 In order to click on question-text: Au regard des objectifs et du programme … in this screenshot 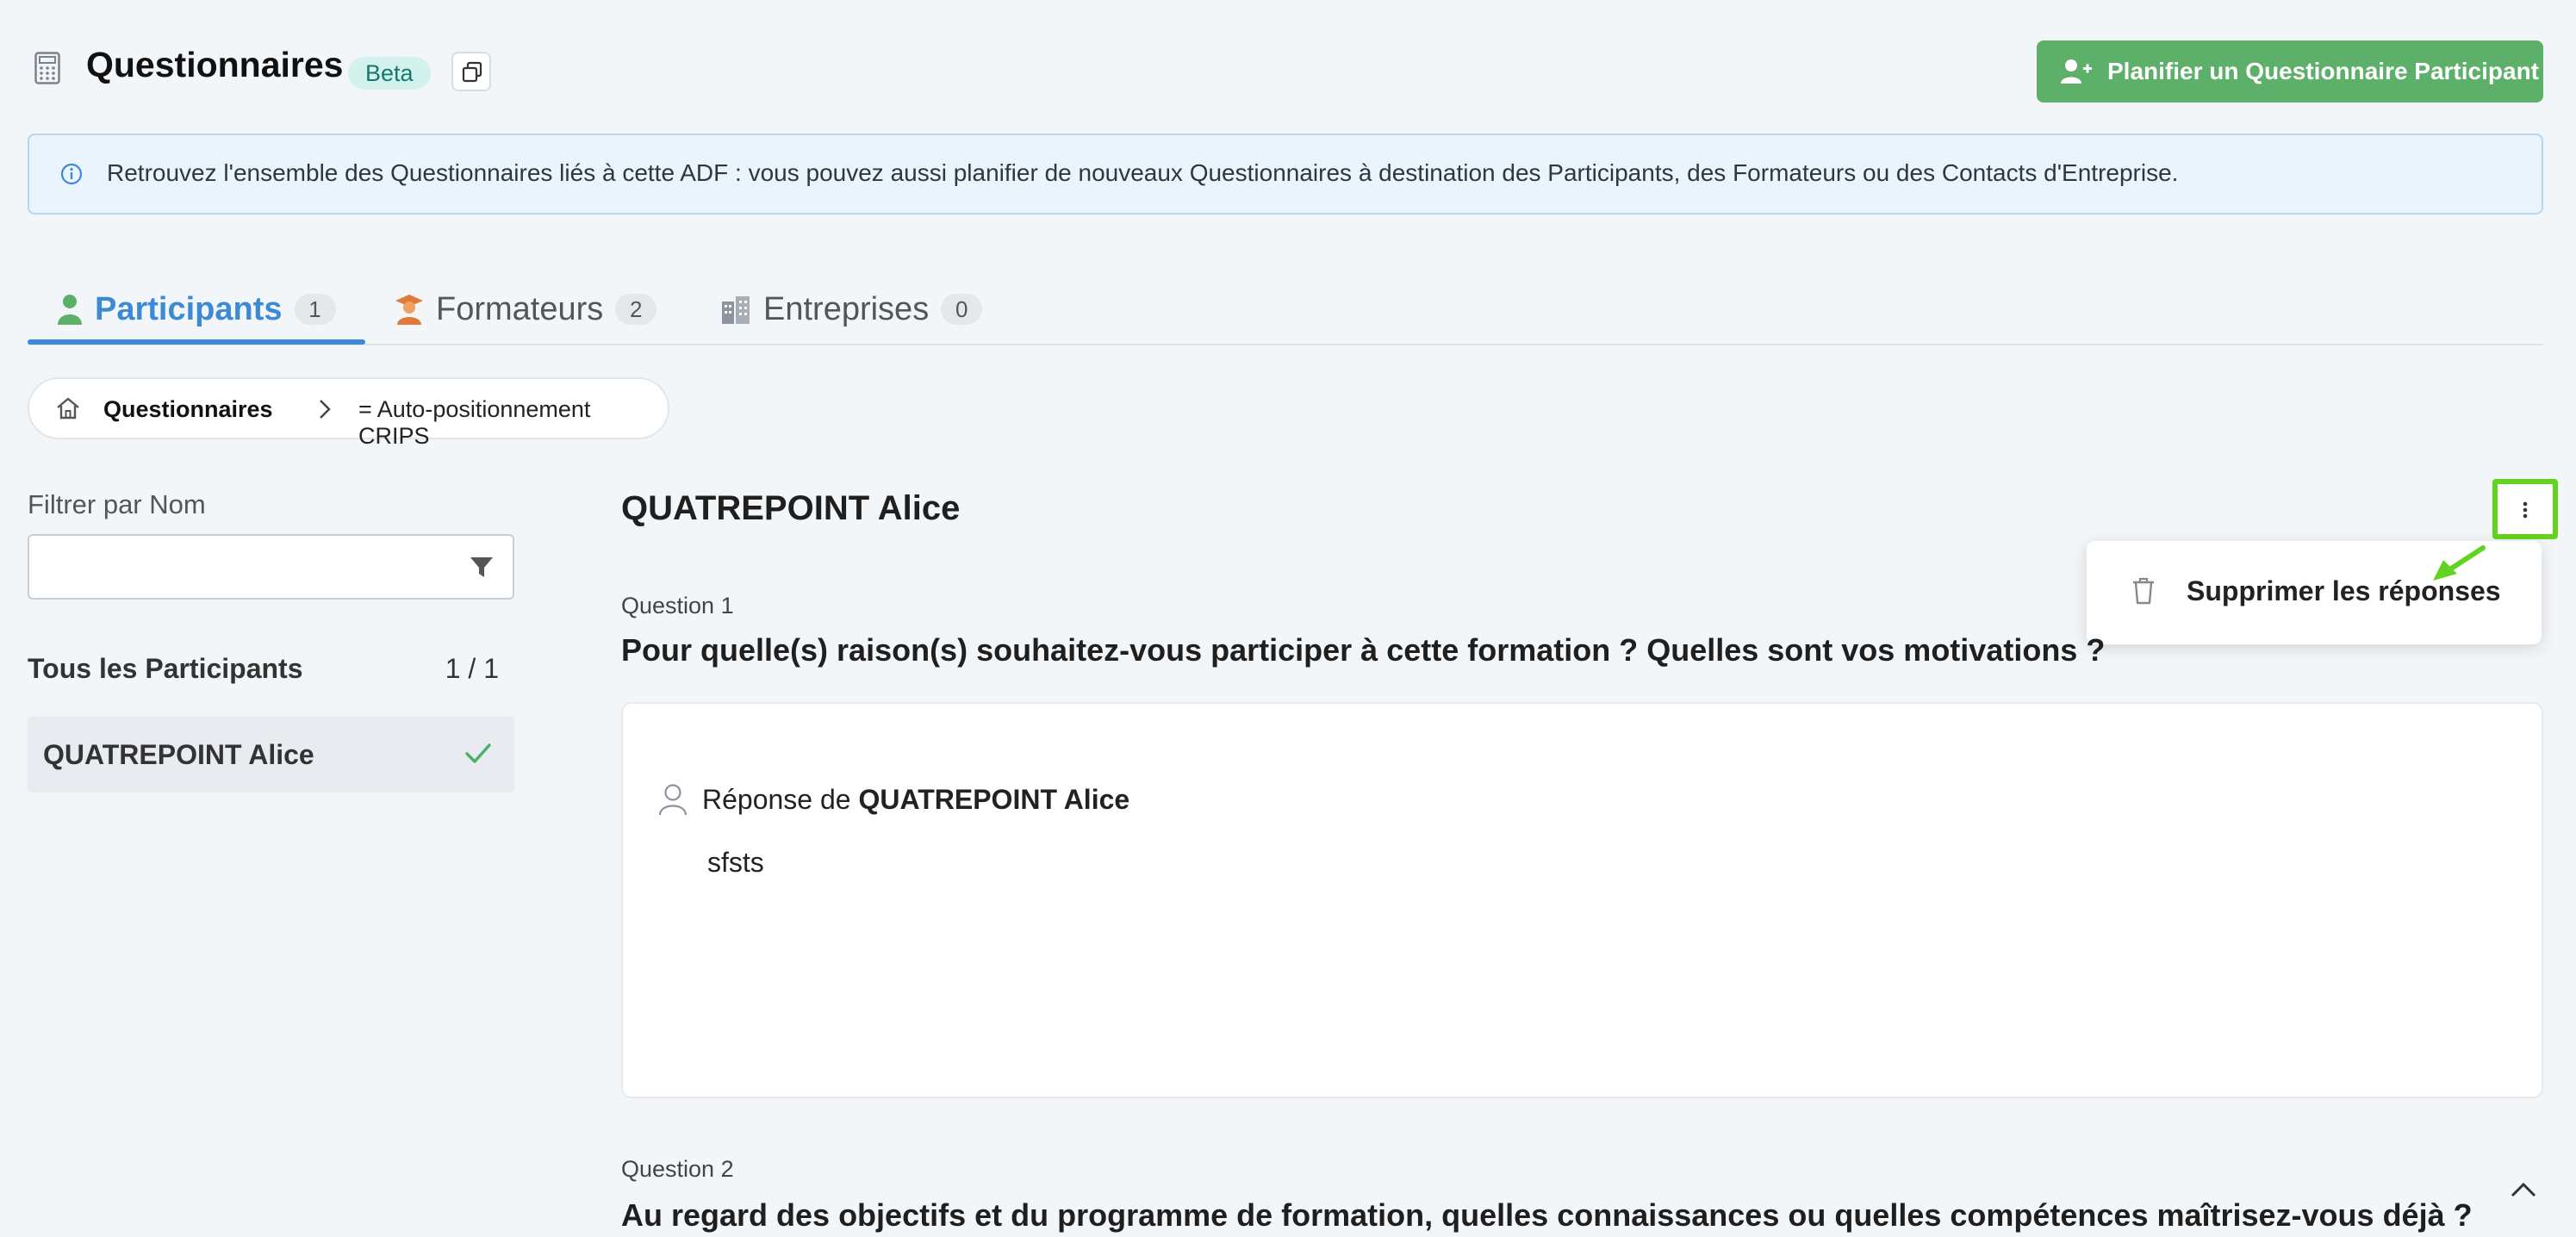, I will do `click(1547, 1215)`.